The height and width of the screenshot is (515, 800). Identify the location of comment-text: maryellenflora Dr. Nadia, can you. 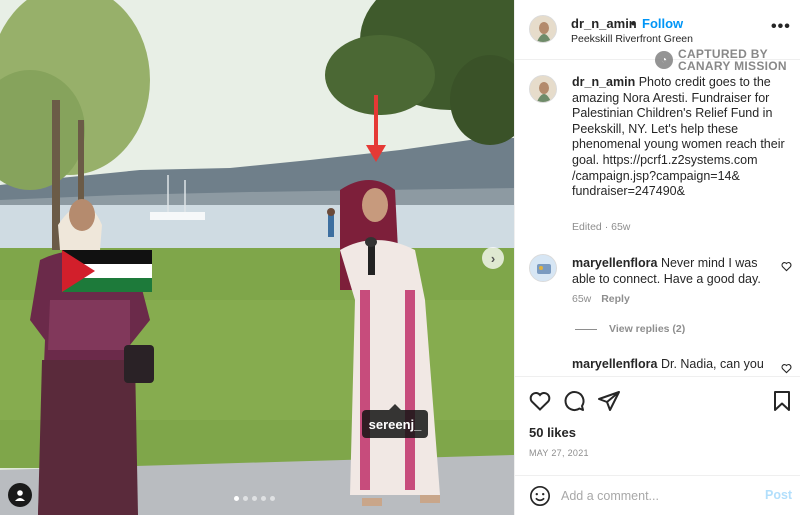
(674, 365).